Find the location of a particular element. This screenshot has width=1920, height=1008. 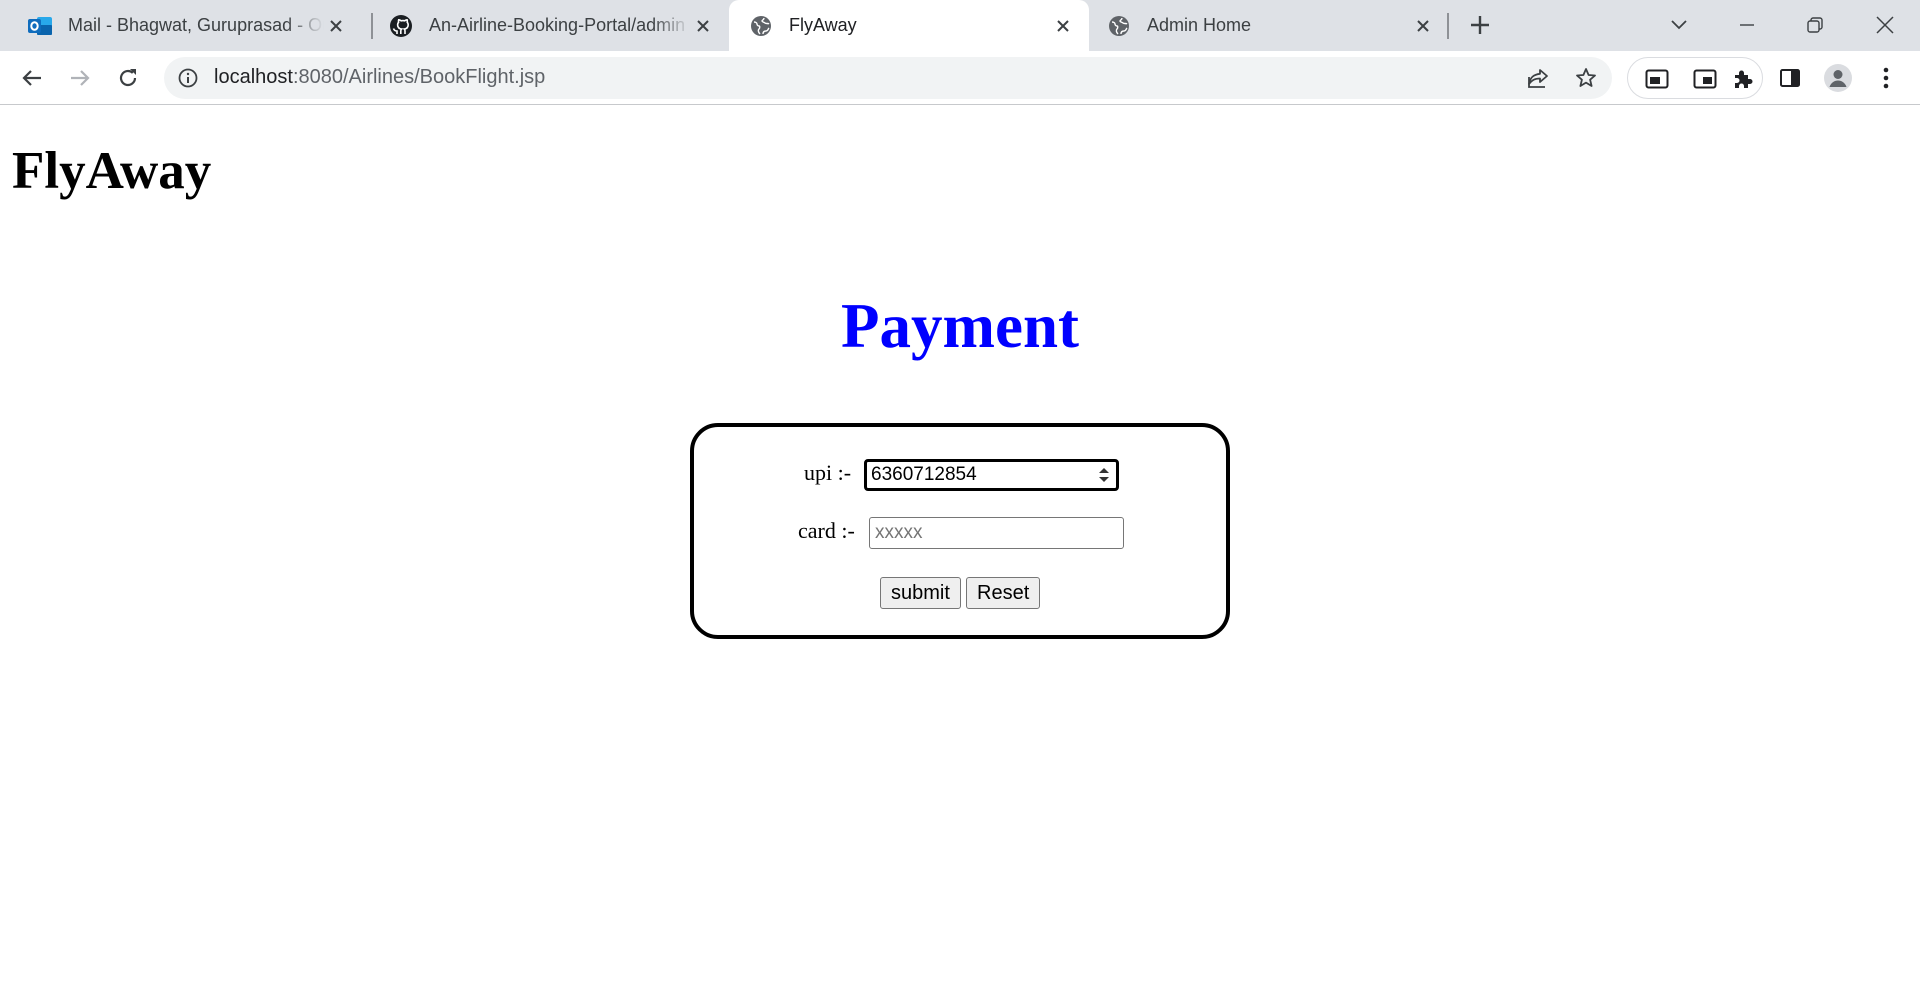

mini-player-icon is located at coordinates (1705, 79).